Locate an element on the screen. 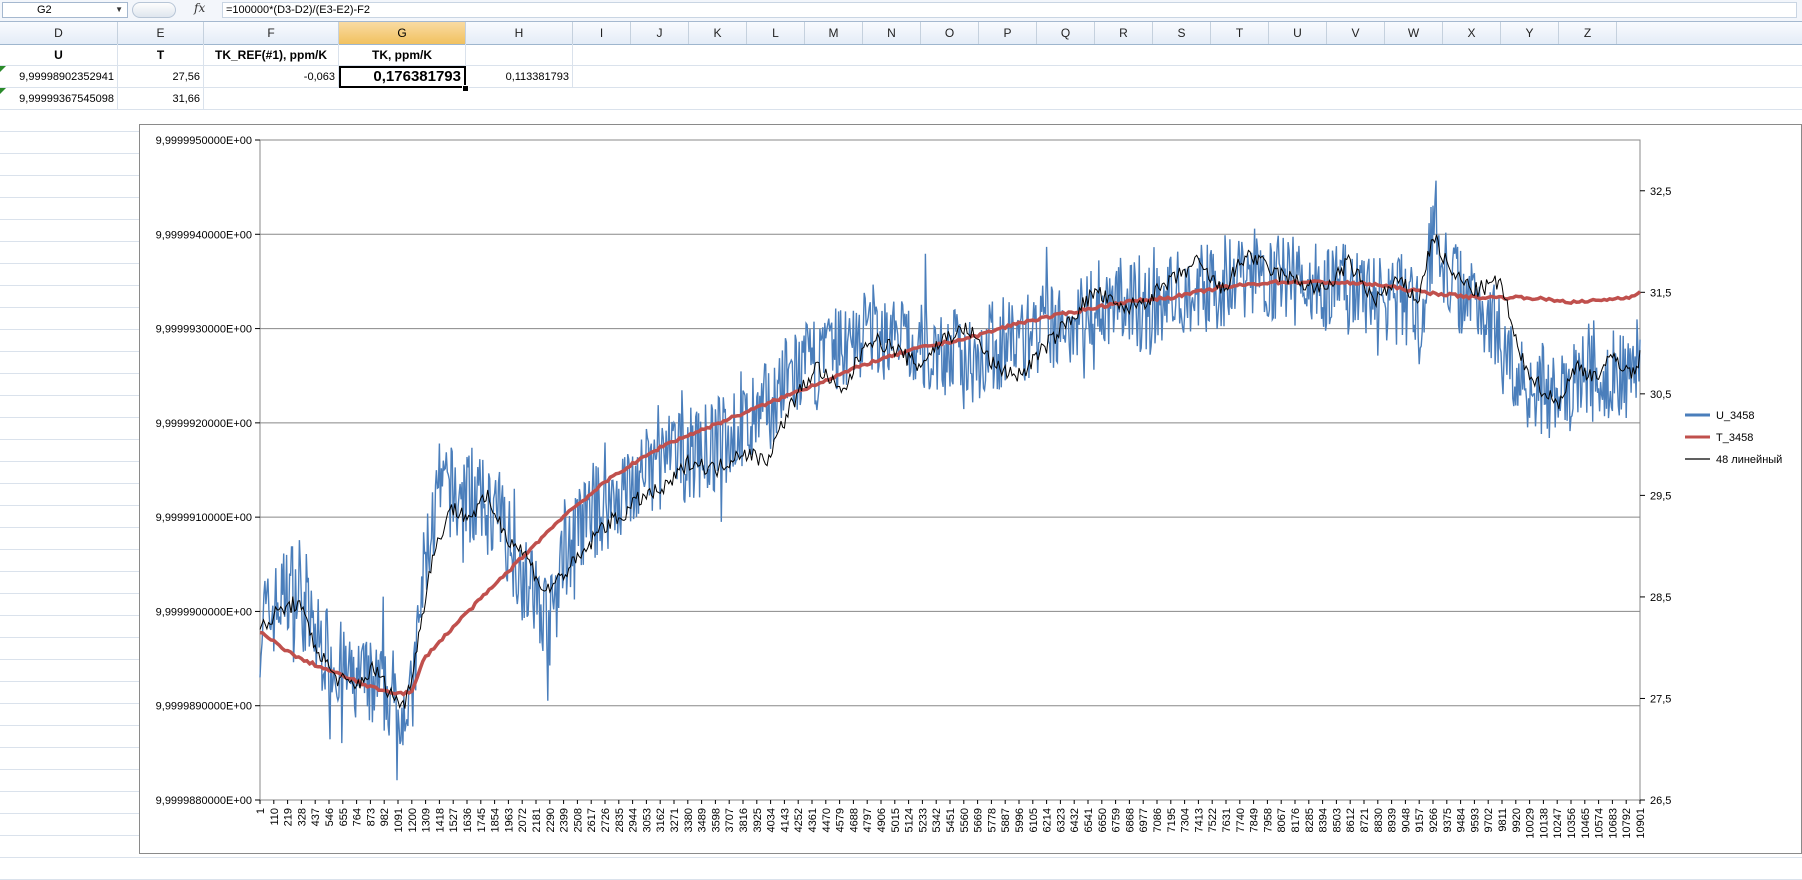 The image size is (1802, 880). x-tick-label: 1 is located at coordinates (261, 811).